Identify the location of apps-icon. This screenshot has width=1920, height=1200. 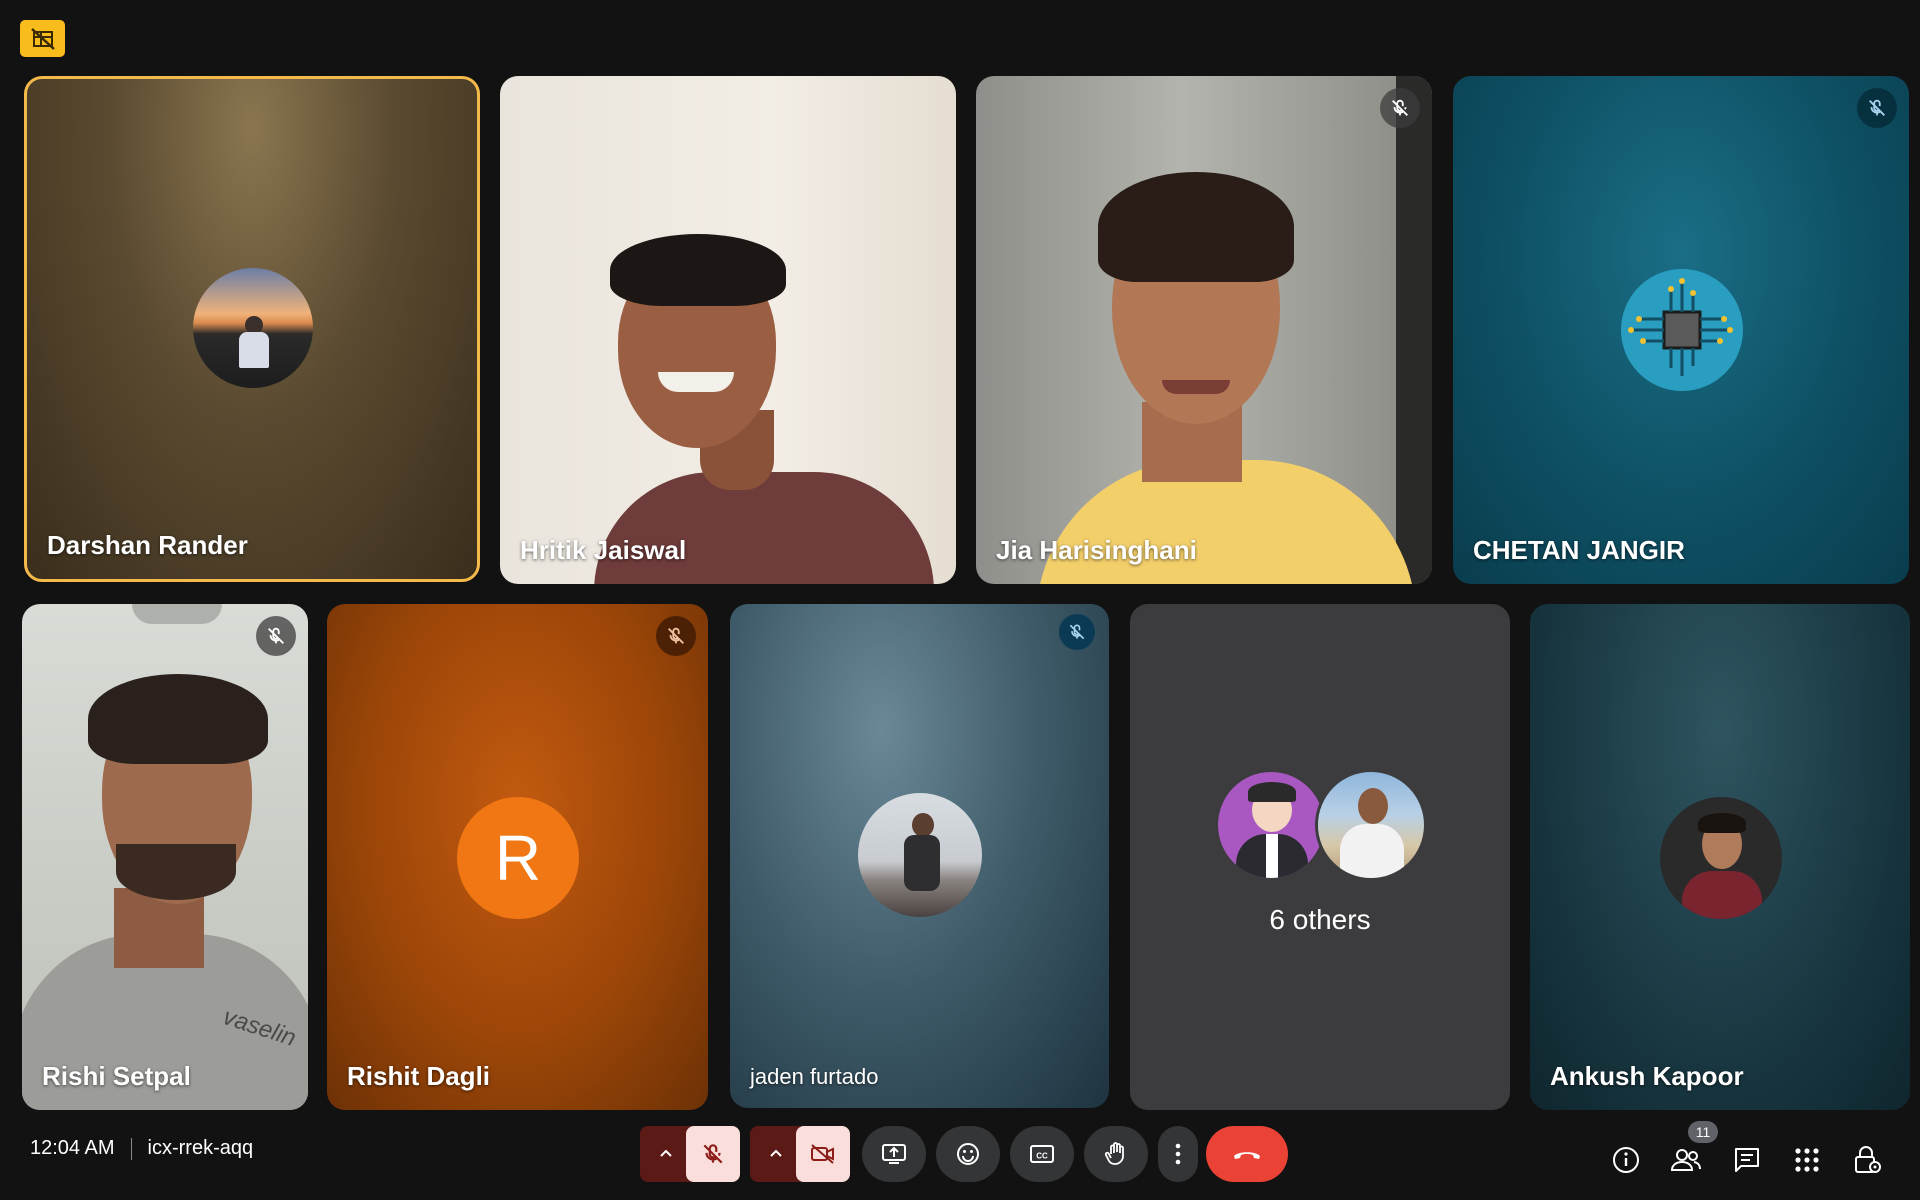
(1807, 1160).